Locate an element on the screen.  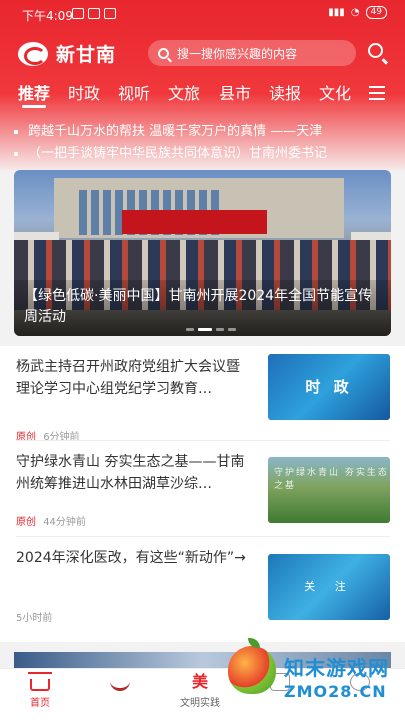
home-icon is located at coordinates (40, 681).